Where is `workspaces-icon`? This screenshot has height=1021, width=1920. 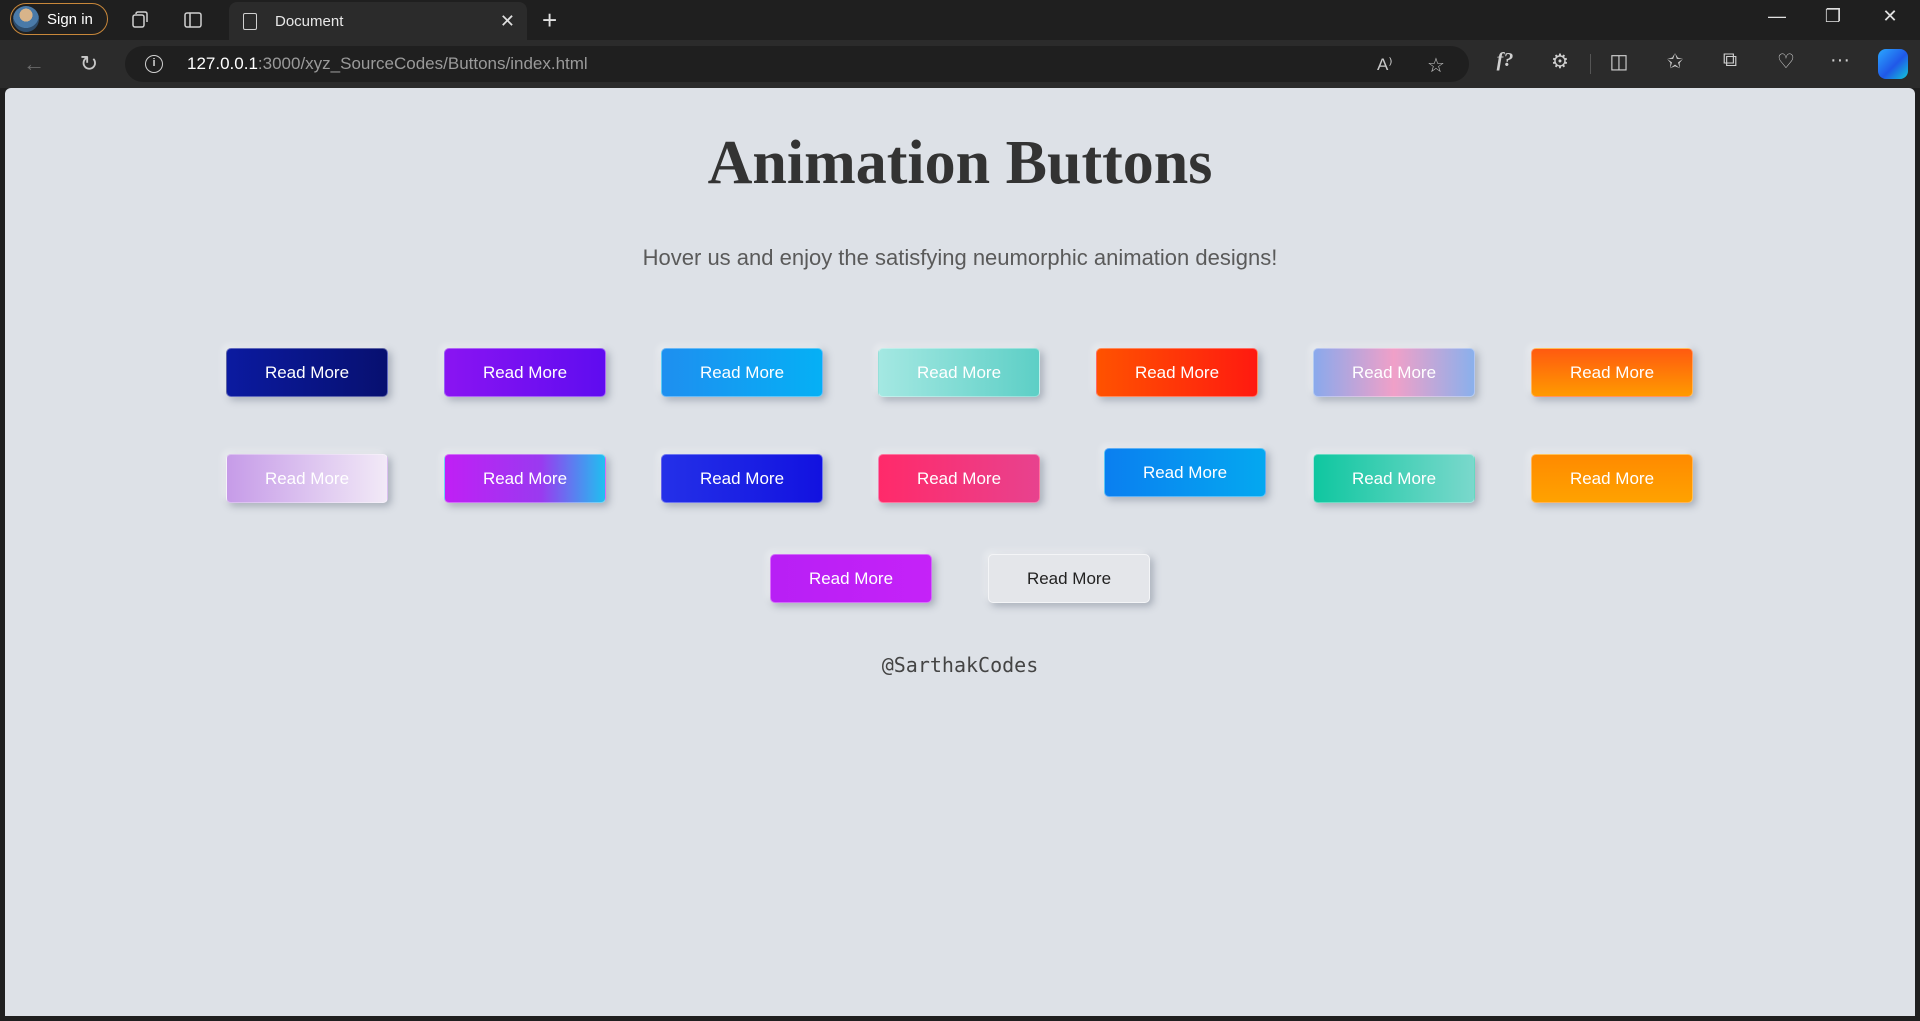 workspaces-icon is located at coordinates (140, 20).